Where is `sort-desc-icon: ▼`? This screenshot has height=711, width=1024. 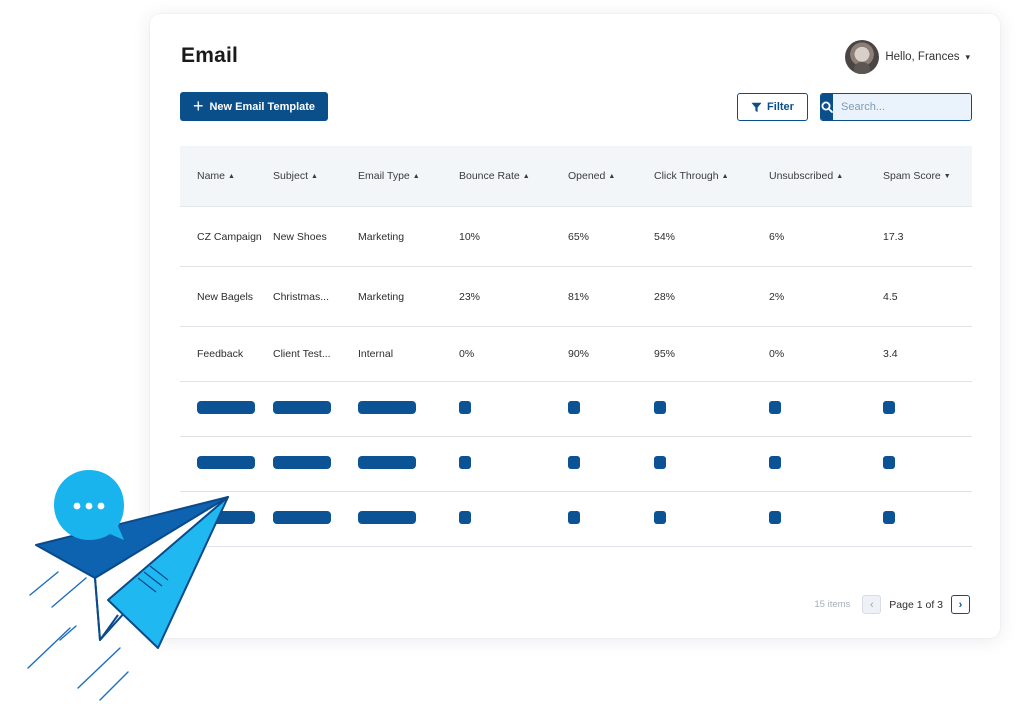
sort-desc-icon: ▼ is located at coordinates (947, 176).